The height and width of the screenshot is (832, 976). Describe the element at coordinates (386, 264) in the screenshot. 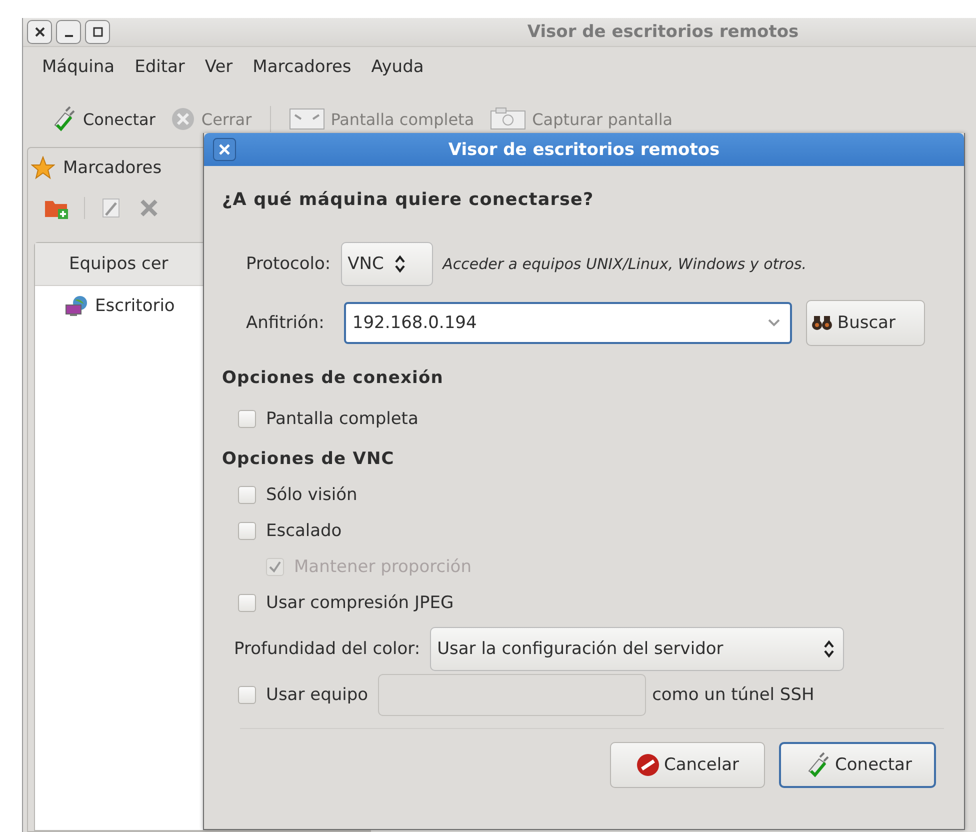

I see `protocol-select: VNC` at that location.